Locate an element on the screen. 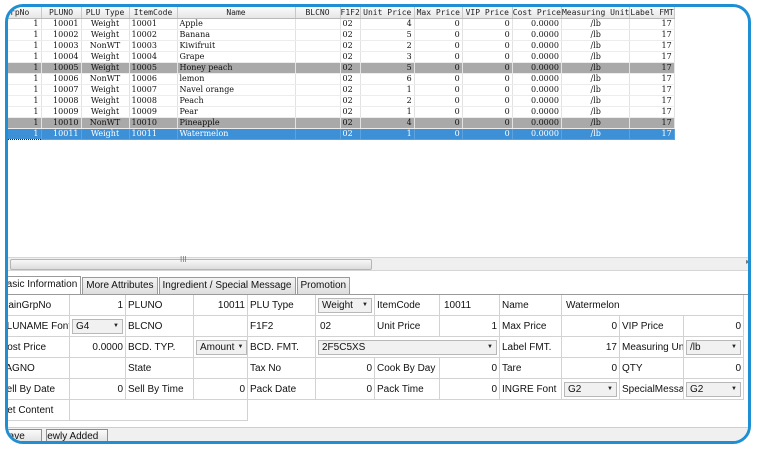 This screenshot has height=450, width=760. pack-date-field: 0 is located at coordinates (345, 389).